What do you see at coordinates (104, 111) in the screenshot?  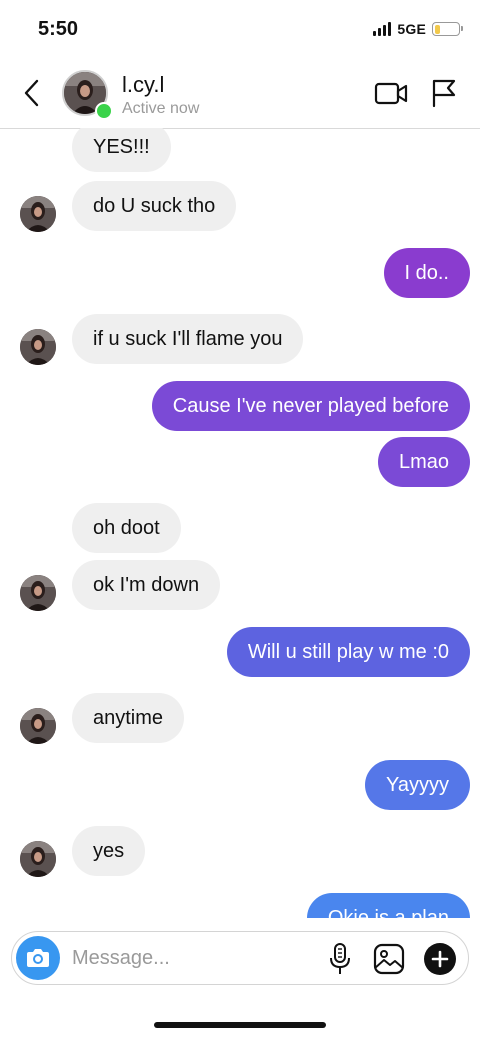 I see `online-indicator` at bounding box center [104, 111].